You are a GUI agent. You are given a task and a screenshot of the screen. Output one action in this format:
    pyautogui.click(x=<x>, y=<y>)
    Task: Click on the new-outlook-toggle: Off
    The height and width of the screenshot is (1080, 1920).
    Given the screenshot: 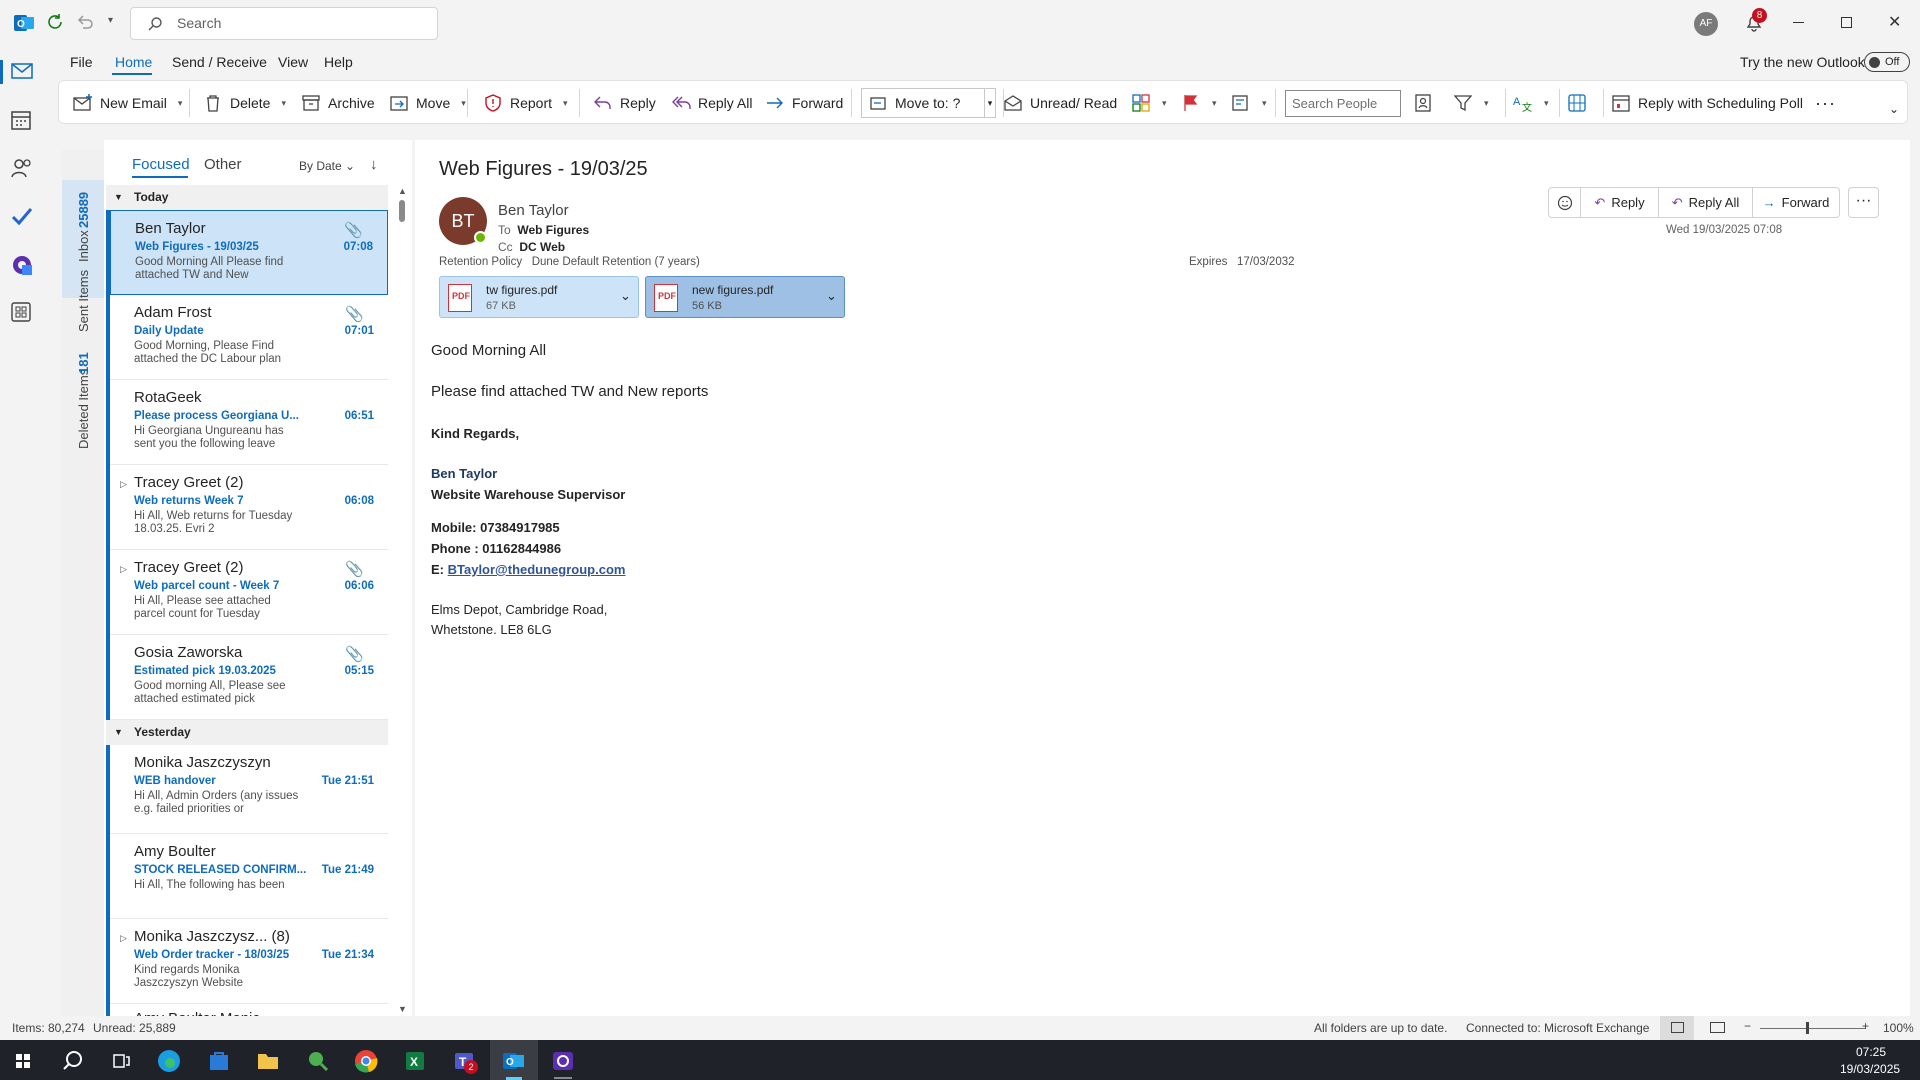 What is the action you would take?
    pyautogui.click(x=1887, y=62)
    